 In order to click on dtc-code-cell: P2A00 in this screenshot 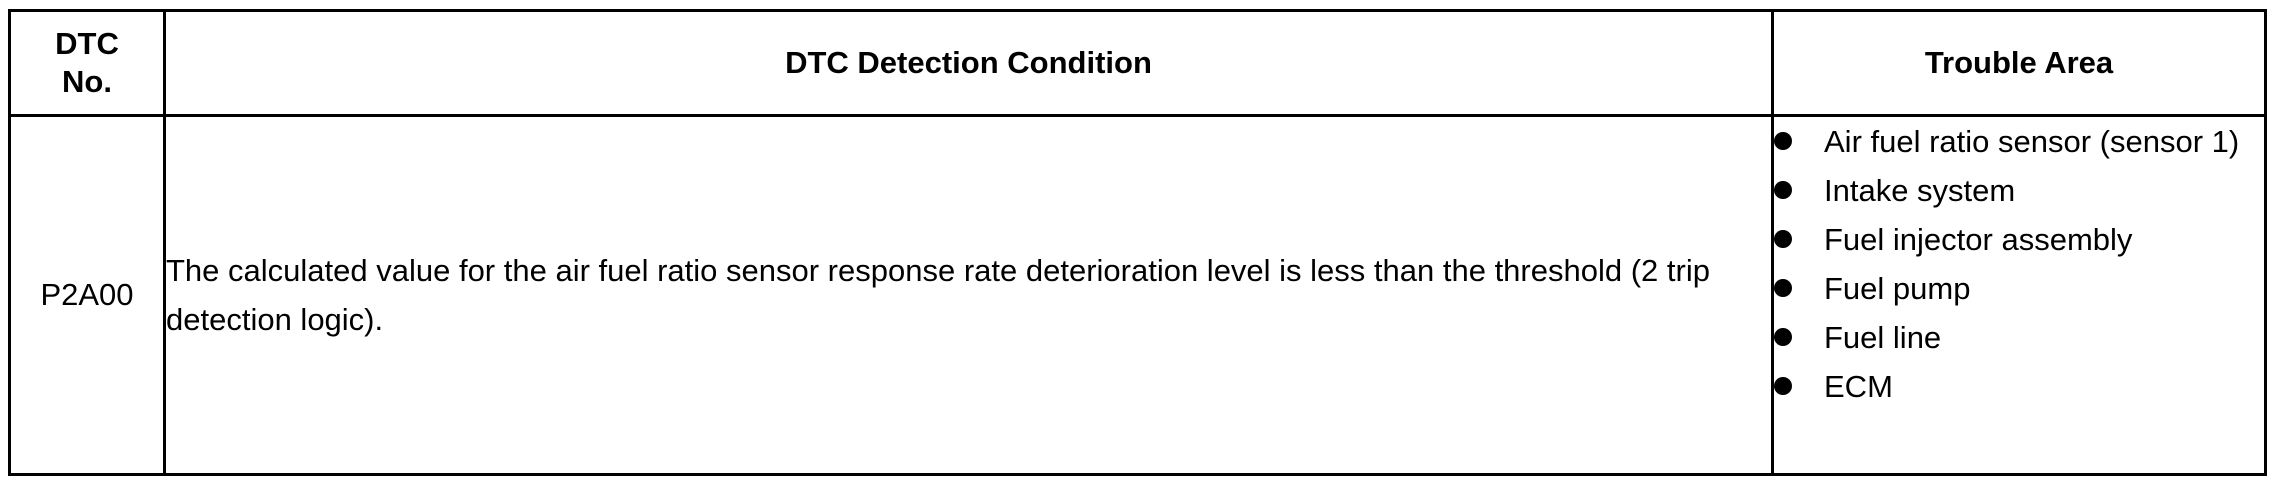, I will do `click(87, 295)`.